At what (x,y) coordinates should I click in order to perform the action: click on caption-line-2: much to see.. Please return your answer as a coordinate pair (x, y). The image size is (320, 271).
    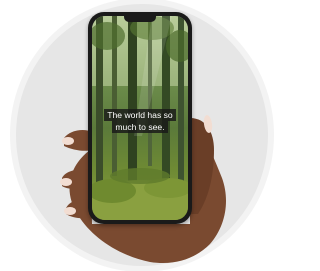
    Looking at the image, I should click on (140, 127).